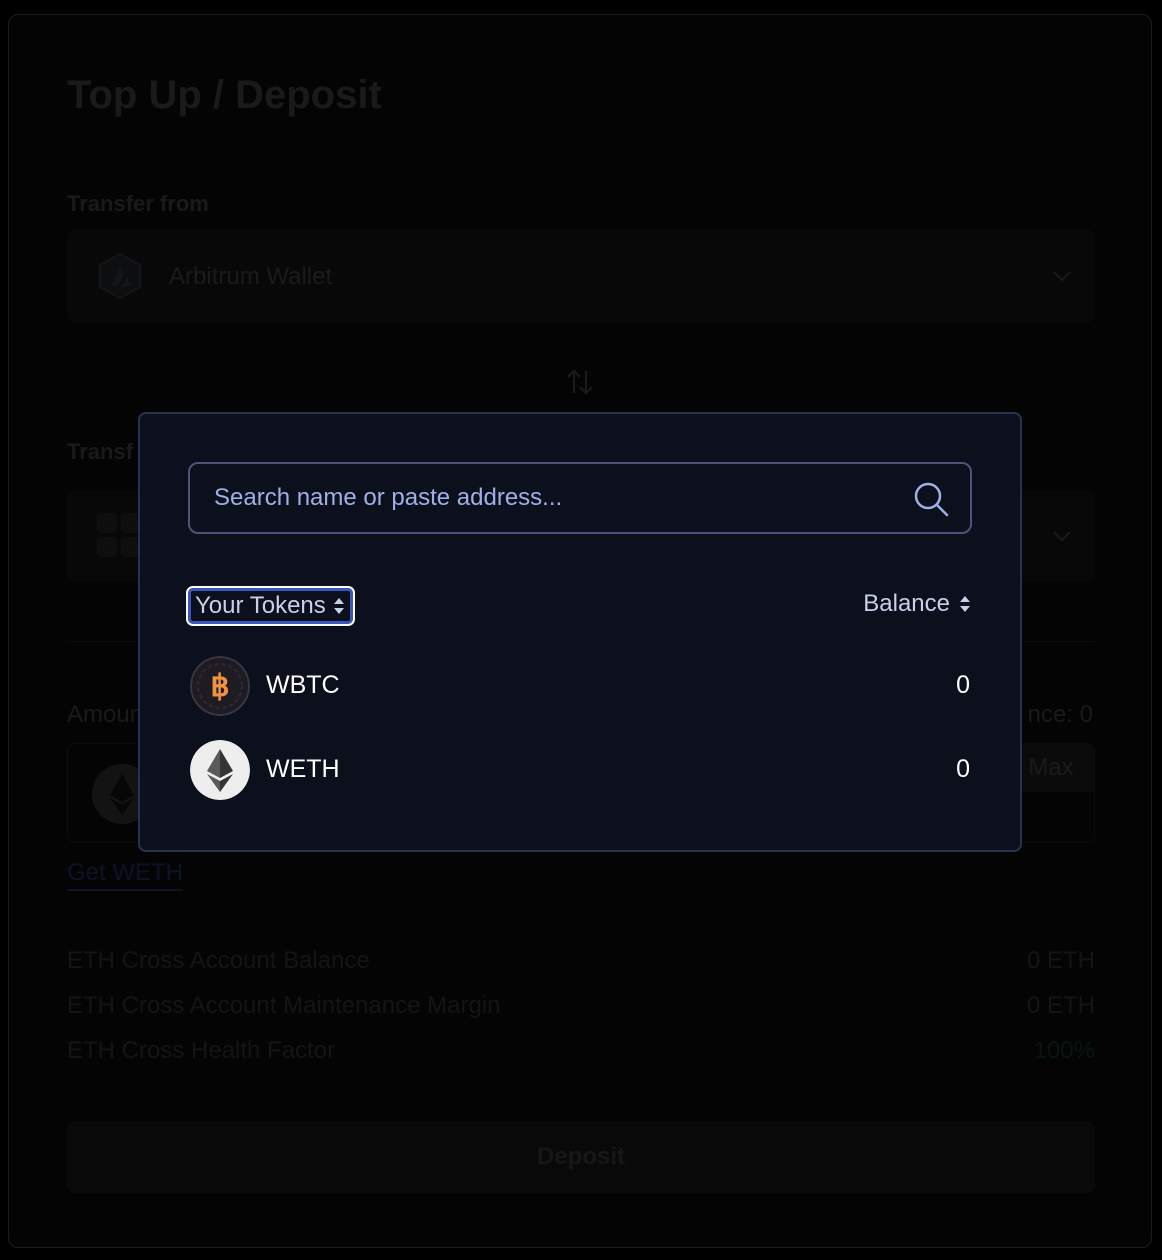  I want to click on arbitrum-logo-icon, so click(120, 276).